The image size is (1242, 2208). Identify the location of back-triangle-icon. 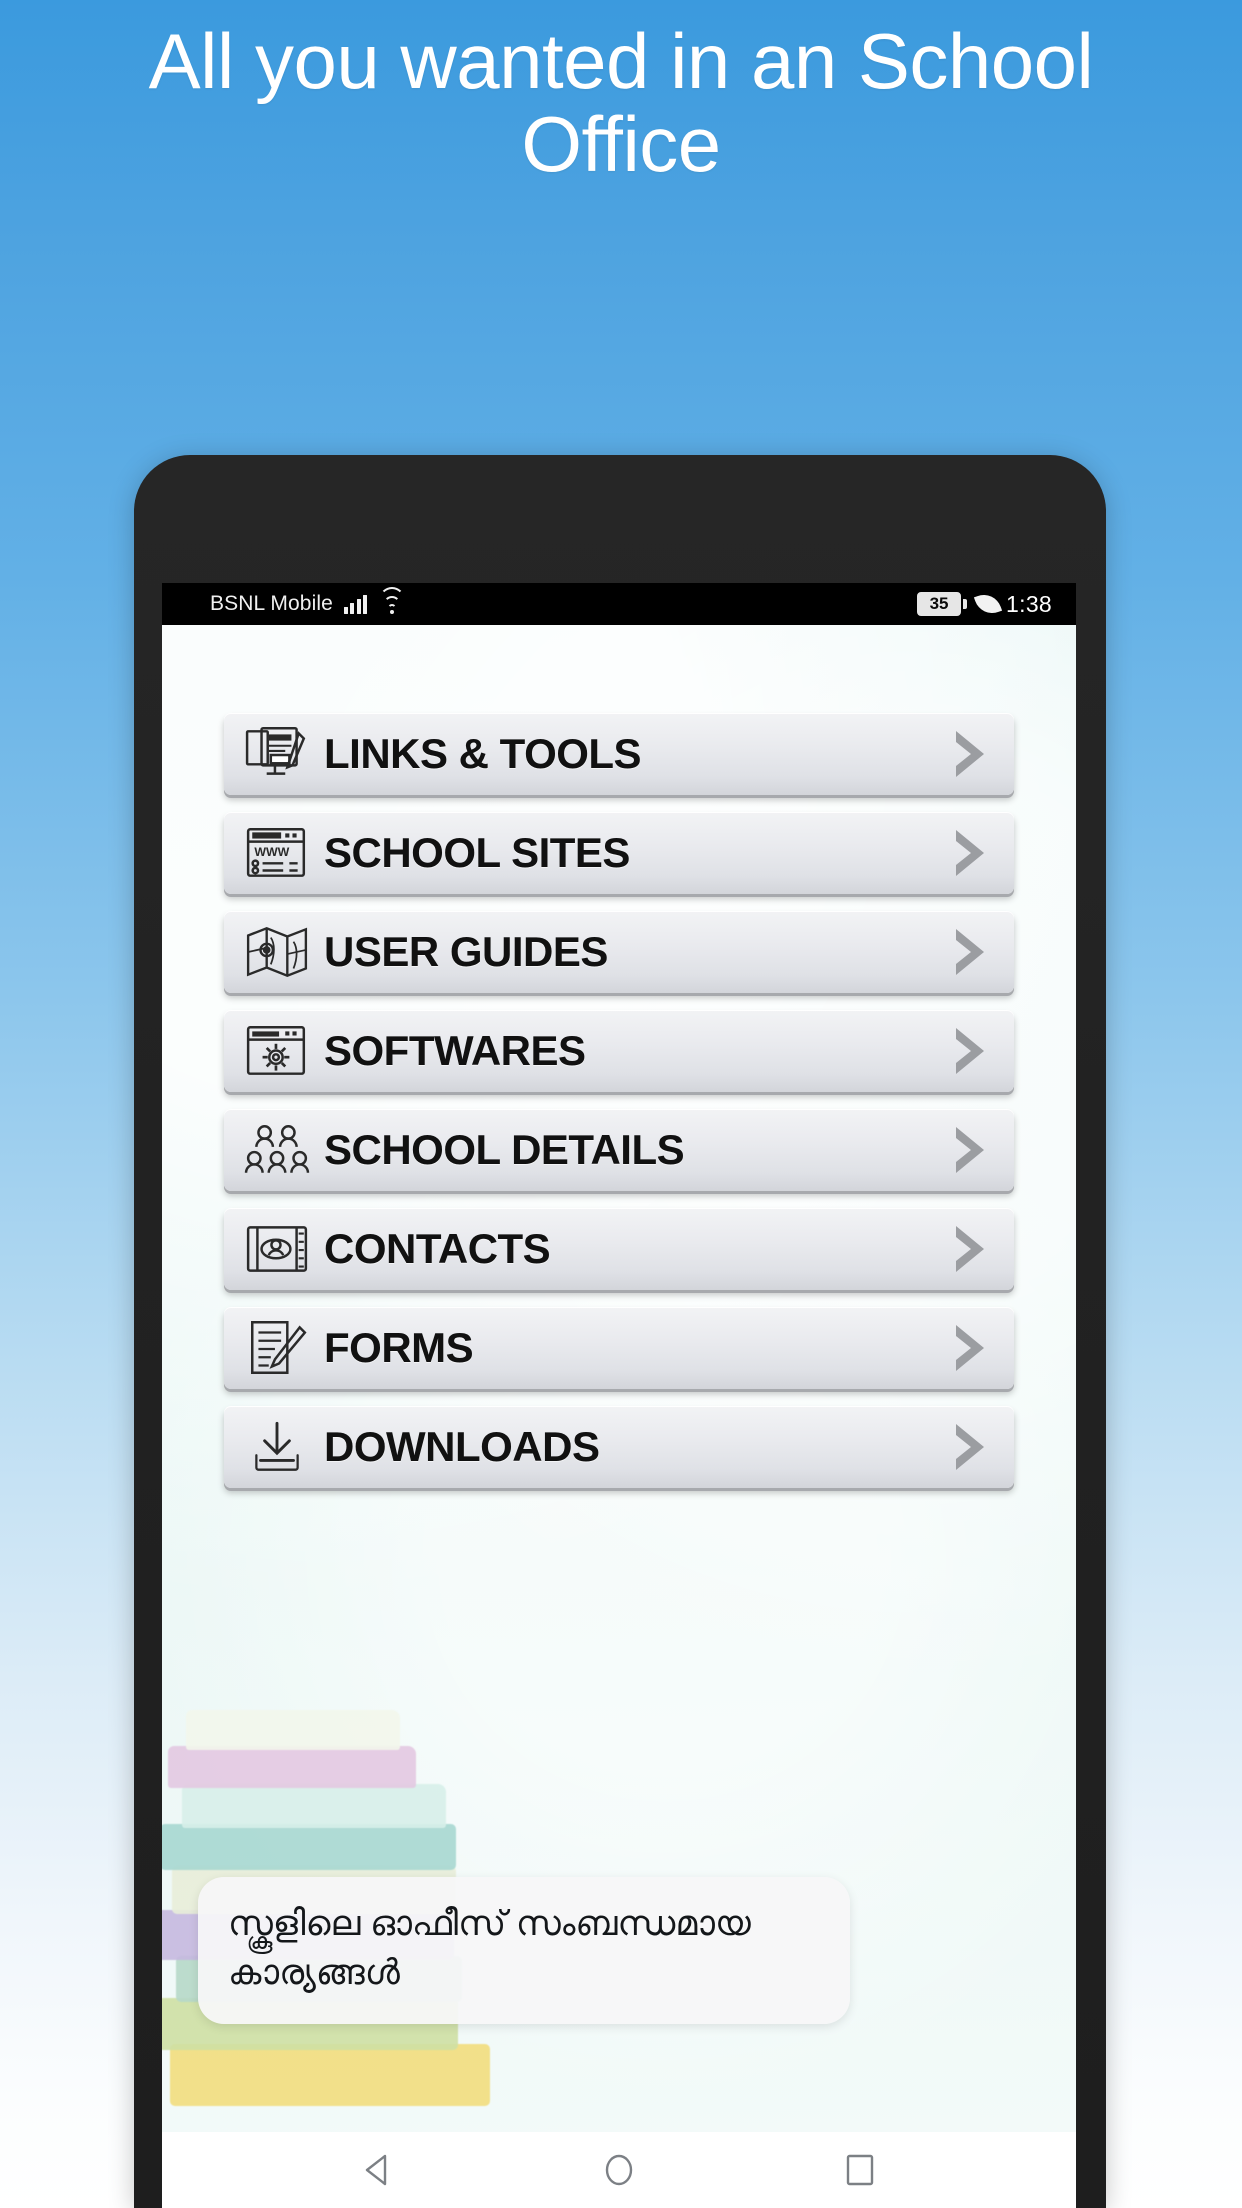
(378, 2170).